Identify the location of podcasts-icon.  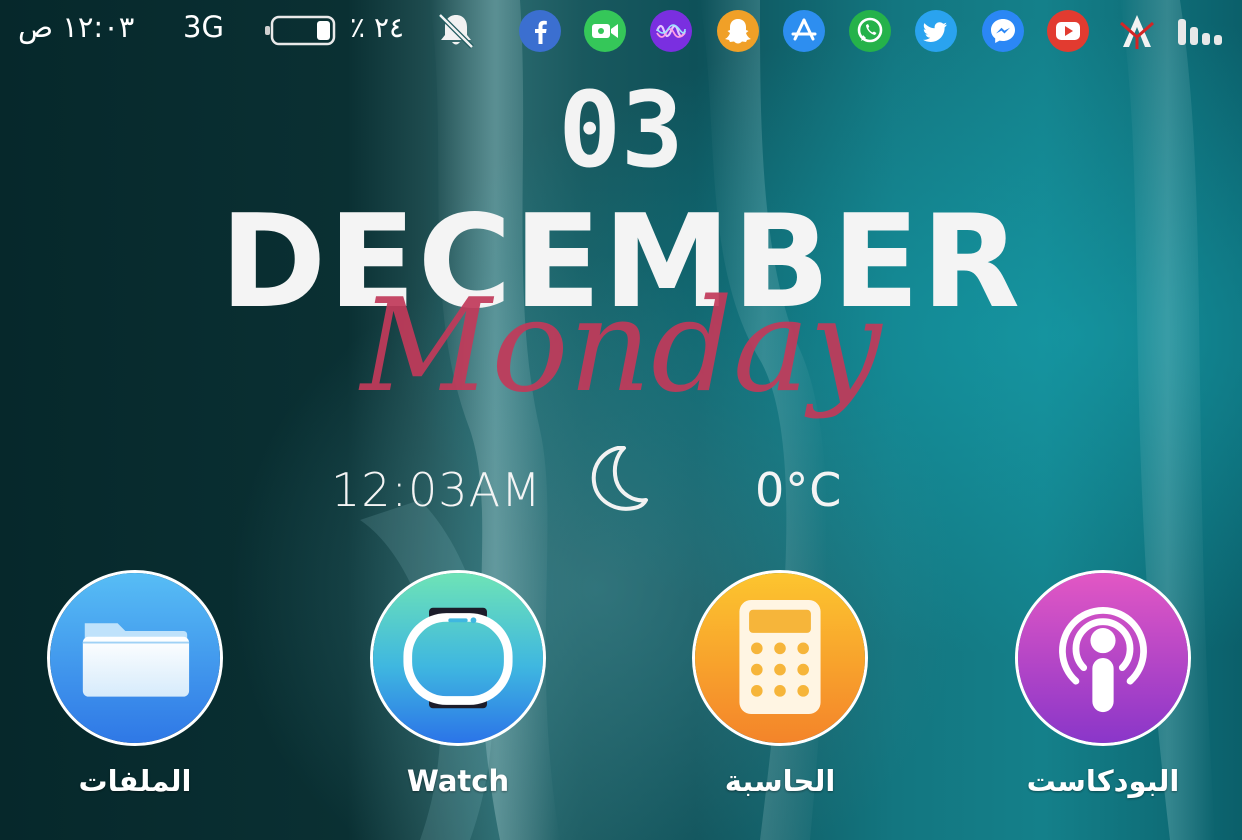
(1103, 658).